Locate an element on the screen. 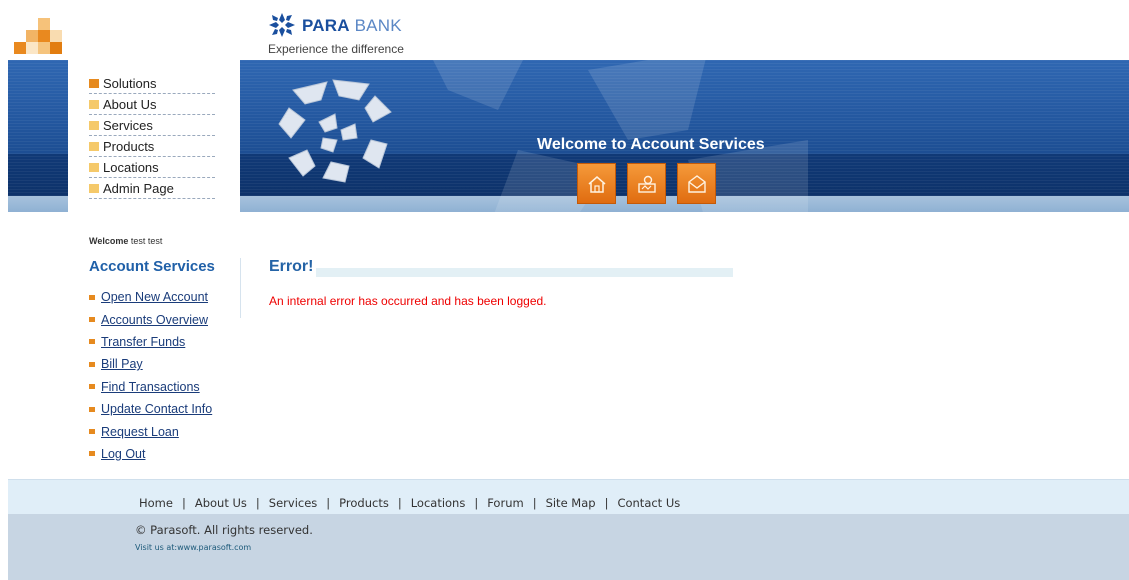  list-item: Bill Pay is located at coordinates (150, 364).